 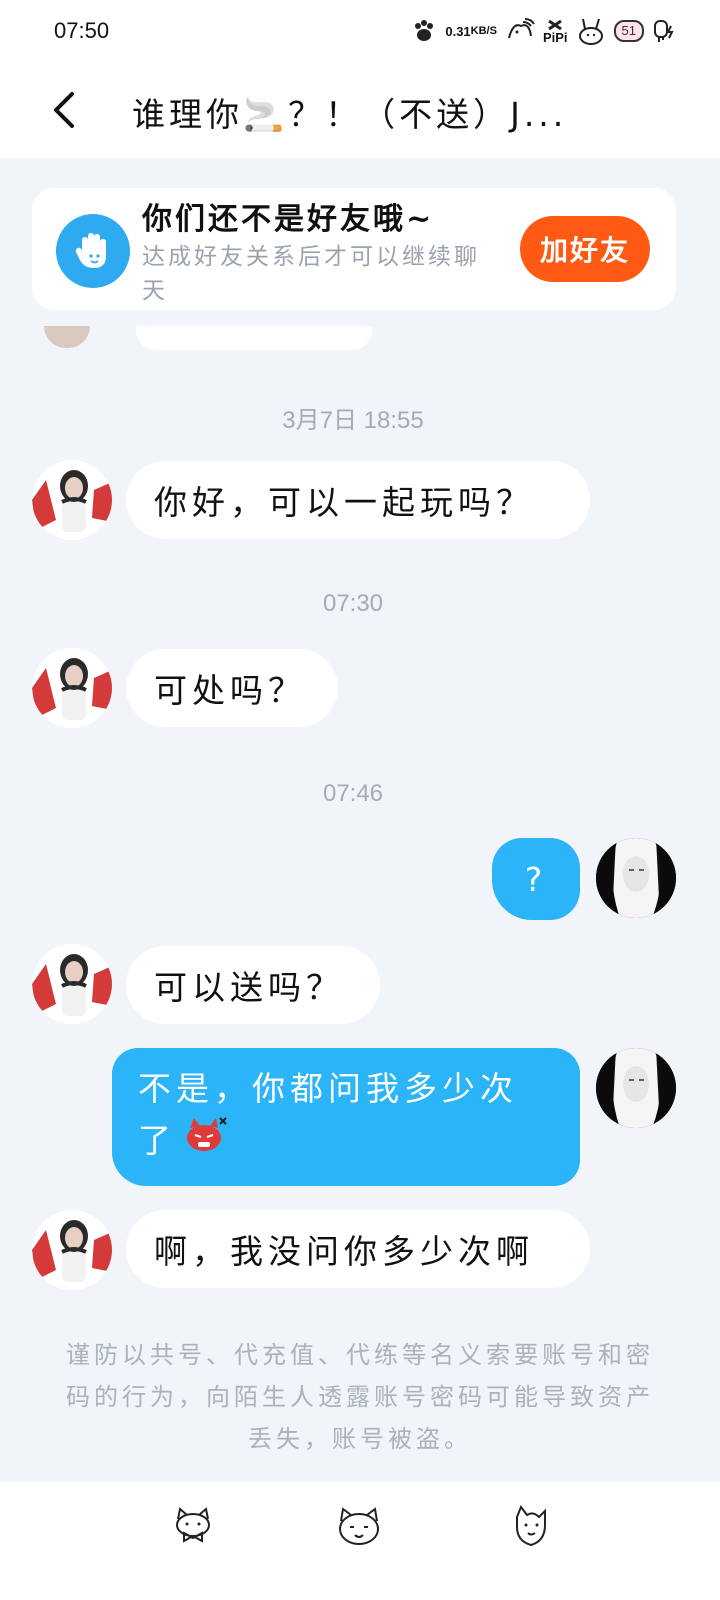 What do you see at coordinates (471, 31) in the screenshot?
I see `net-speed: 0.31 KB/S` at bounding box center [471, 31].